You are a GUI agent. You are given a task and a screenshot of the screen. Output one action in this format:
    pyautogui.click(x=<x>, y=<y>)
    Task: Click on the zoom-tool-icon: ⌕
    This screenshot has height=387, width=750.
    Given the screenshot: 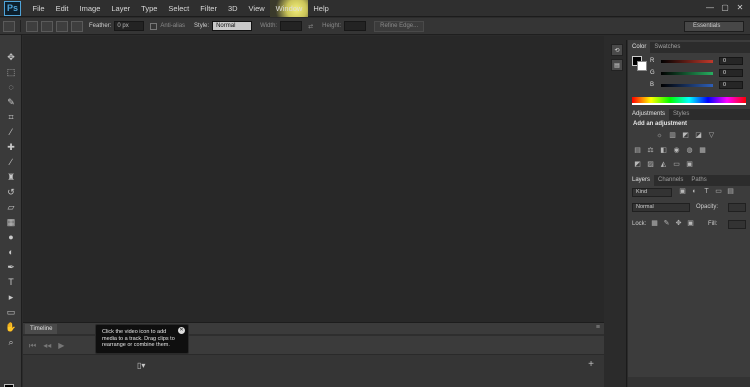 What is the action you would take?
    pyautogui.click(x=11, y=342)
    